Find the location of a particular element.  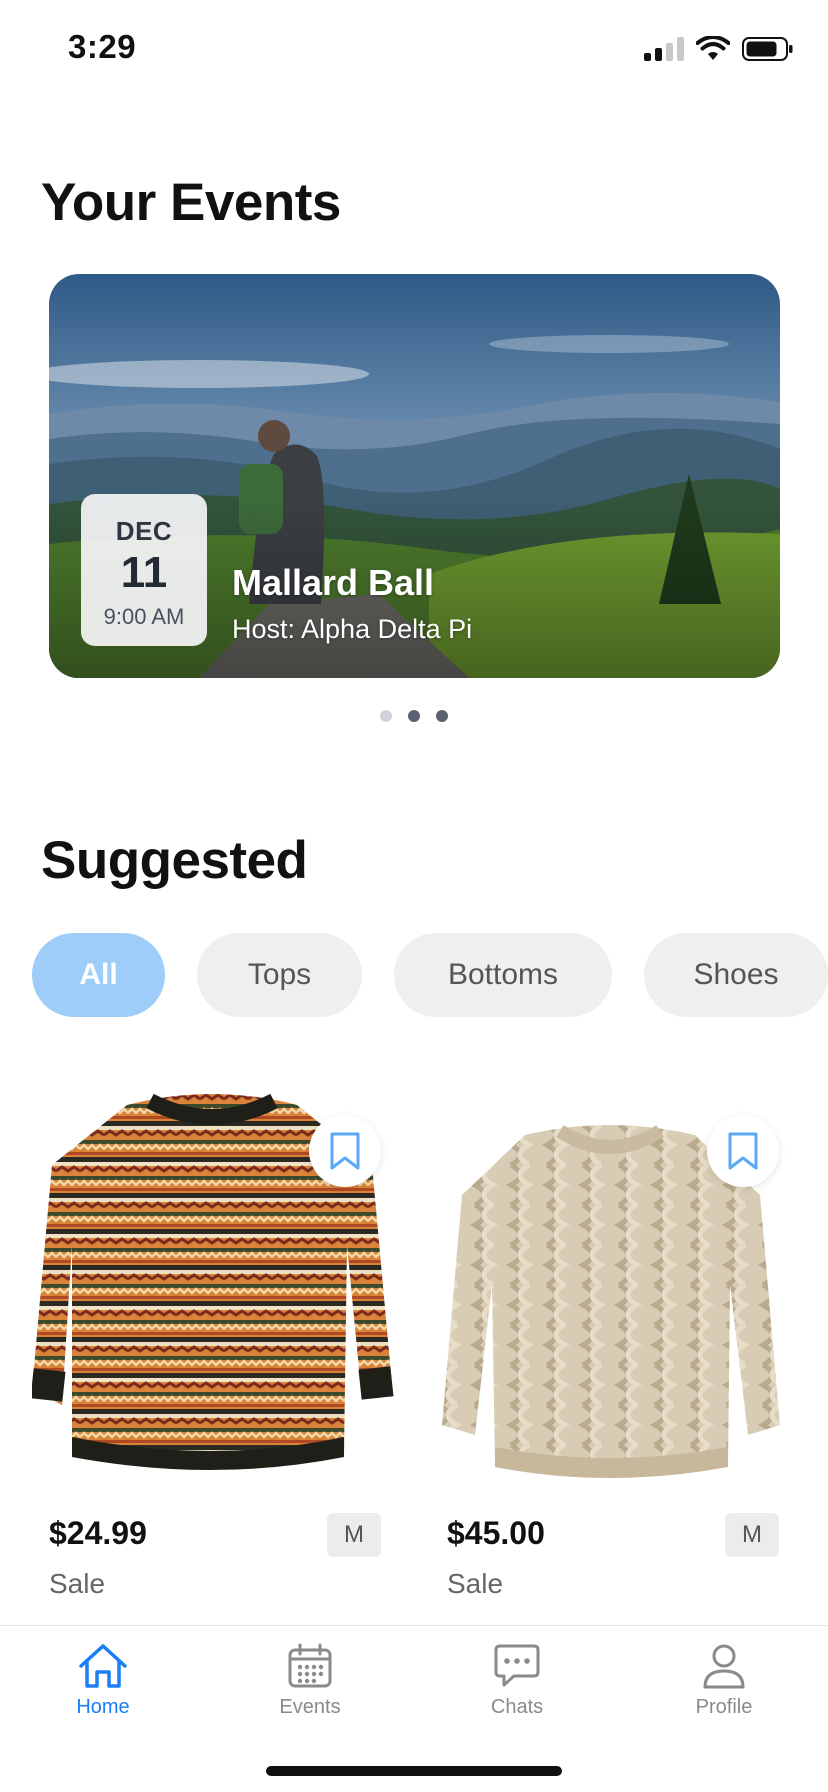

suggested-section-title: Suggested is located at coordinates (174, 860).